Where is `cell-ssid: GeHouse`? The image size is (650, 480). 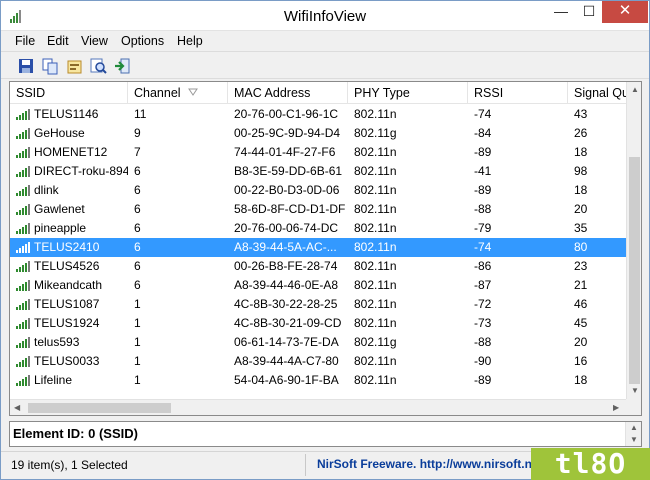
cell-ssid: GeHouse is located at coordinates (59, 133).